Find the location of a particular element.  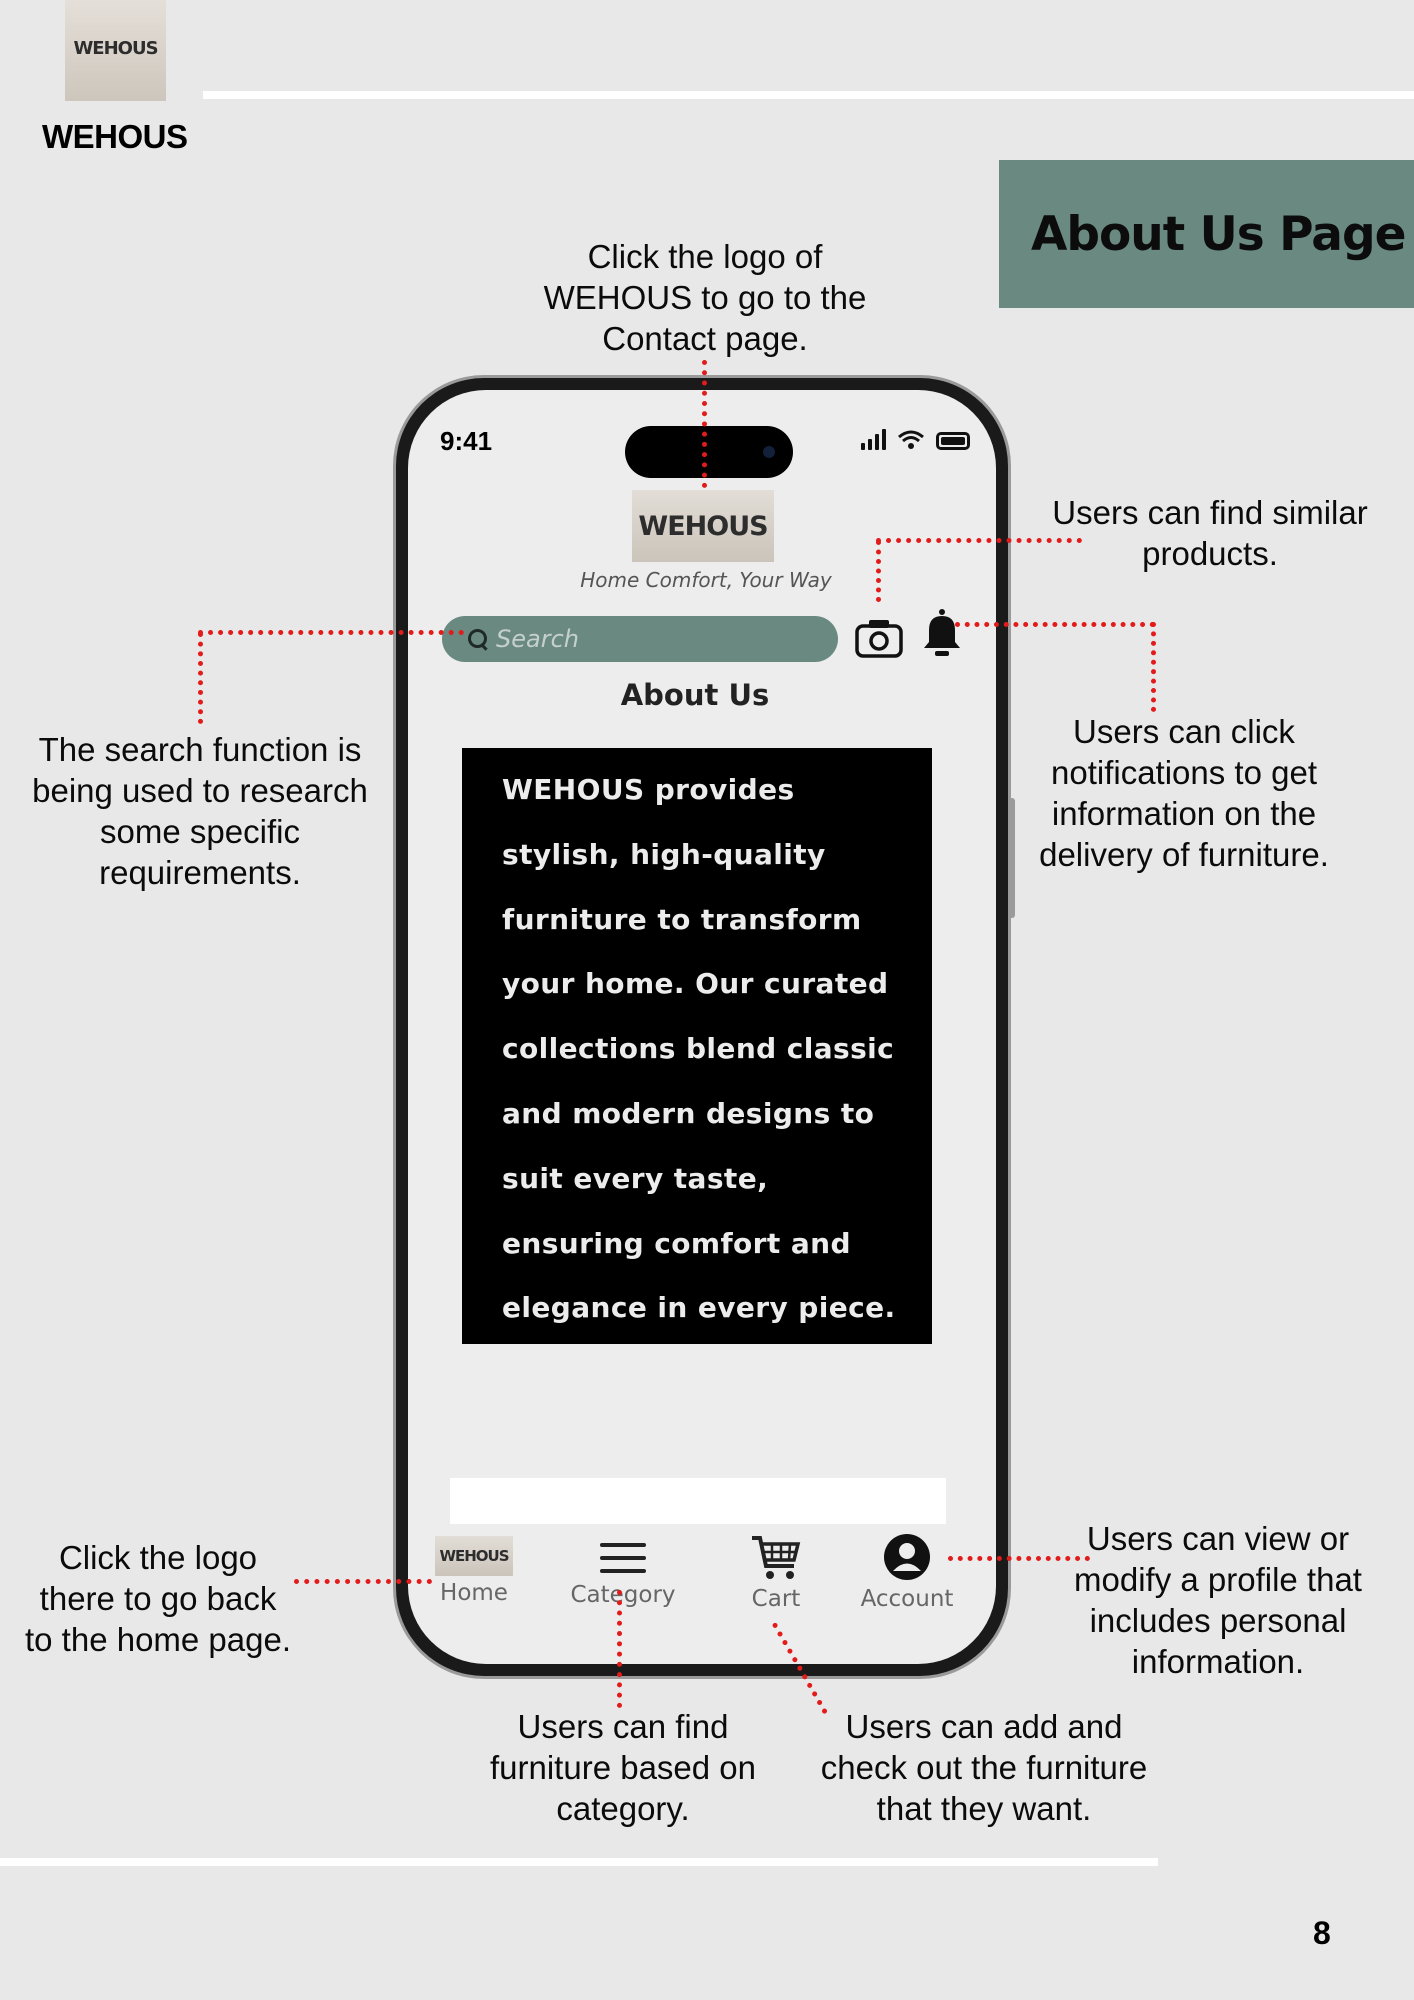

app-tagline: Home Comfort, Your Way is located at coordinates (706, 580).